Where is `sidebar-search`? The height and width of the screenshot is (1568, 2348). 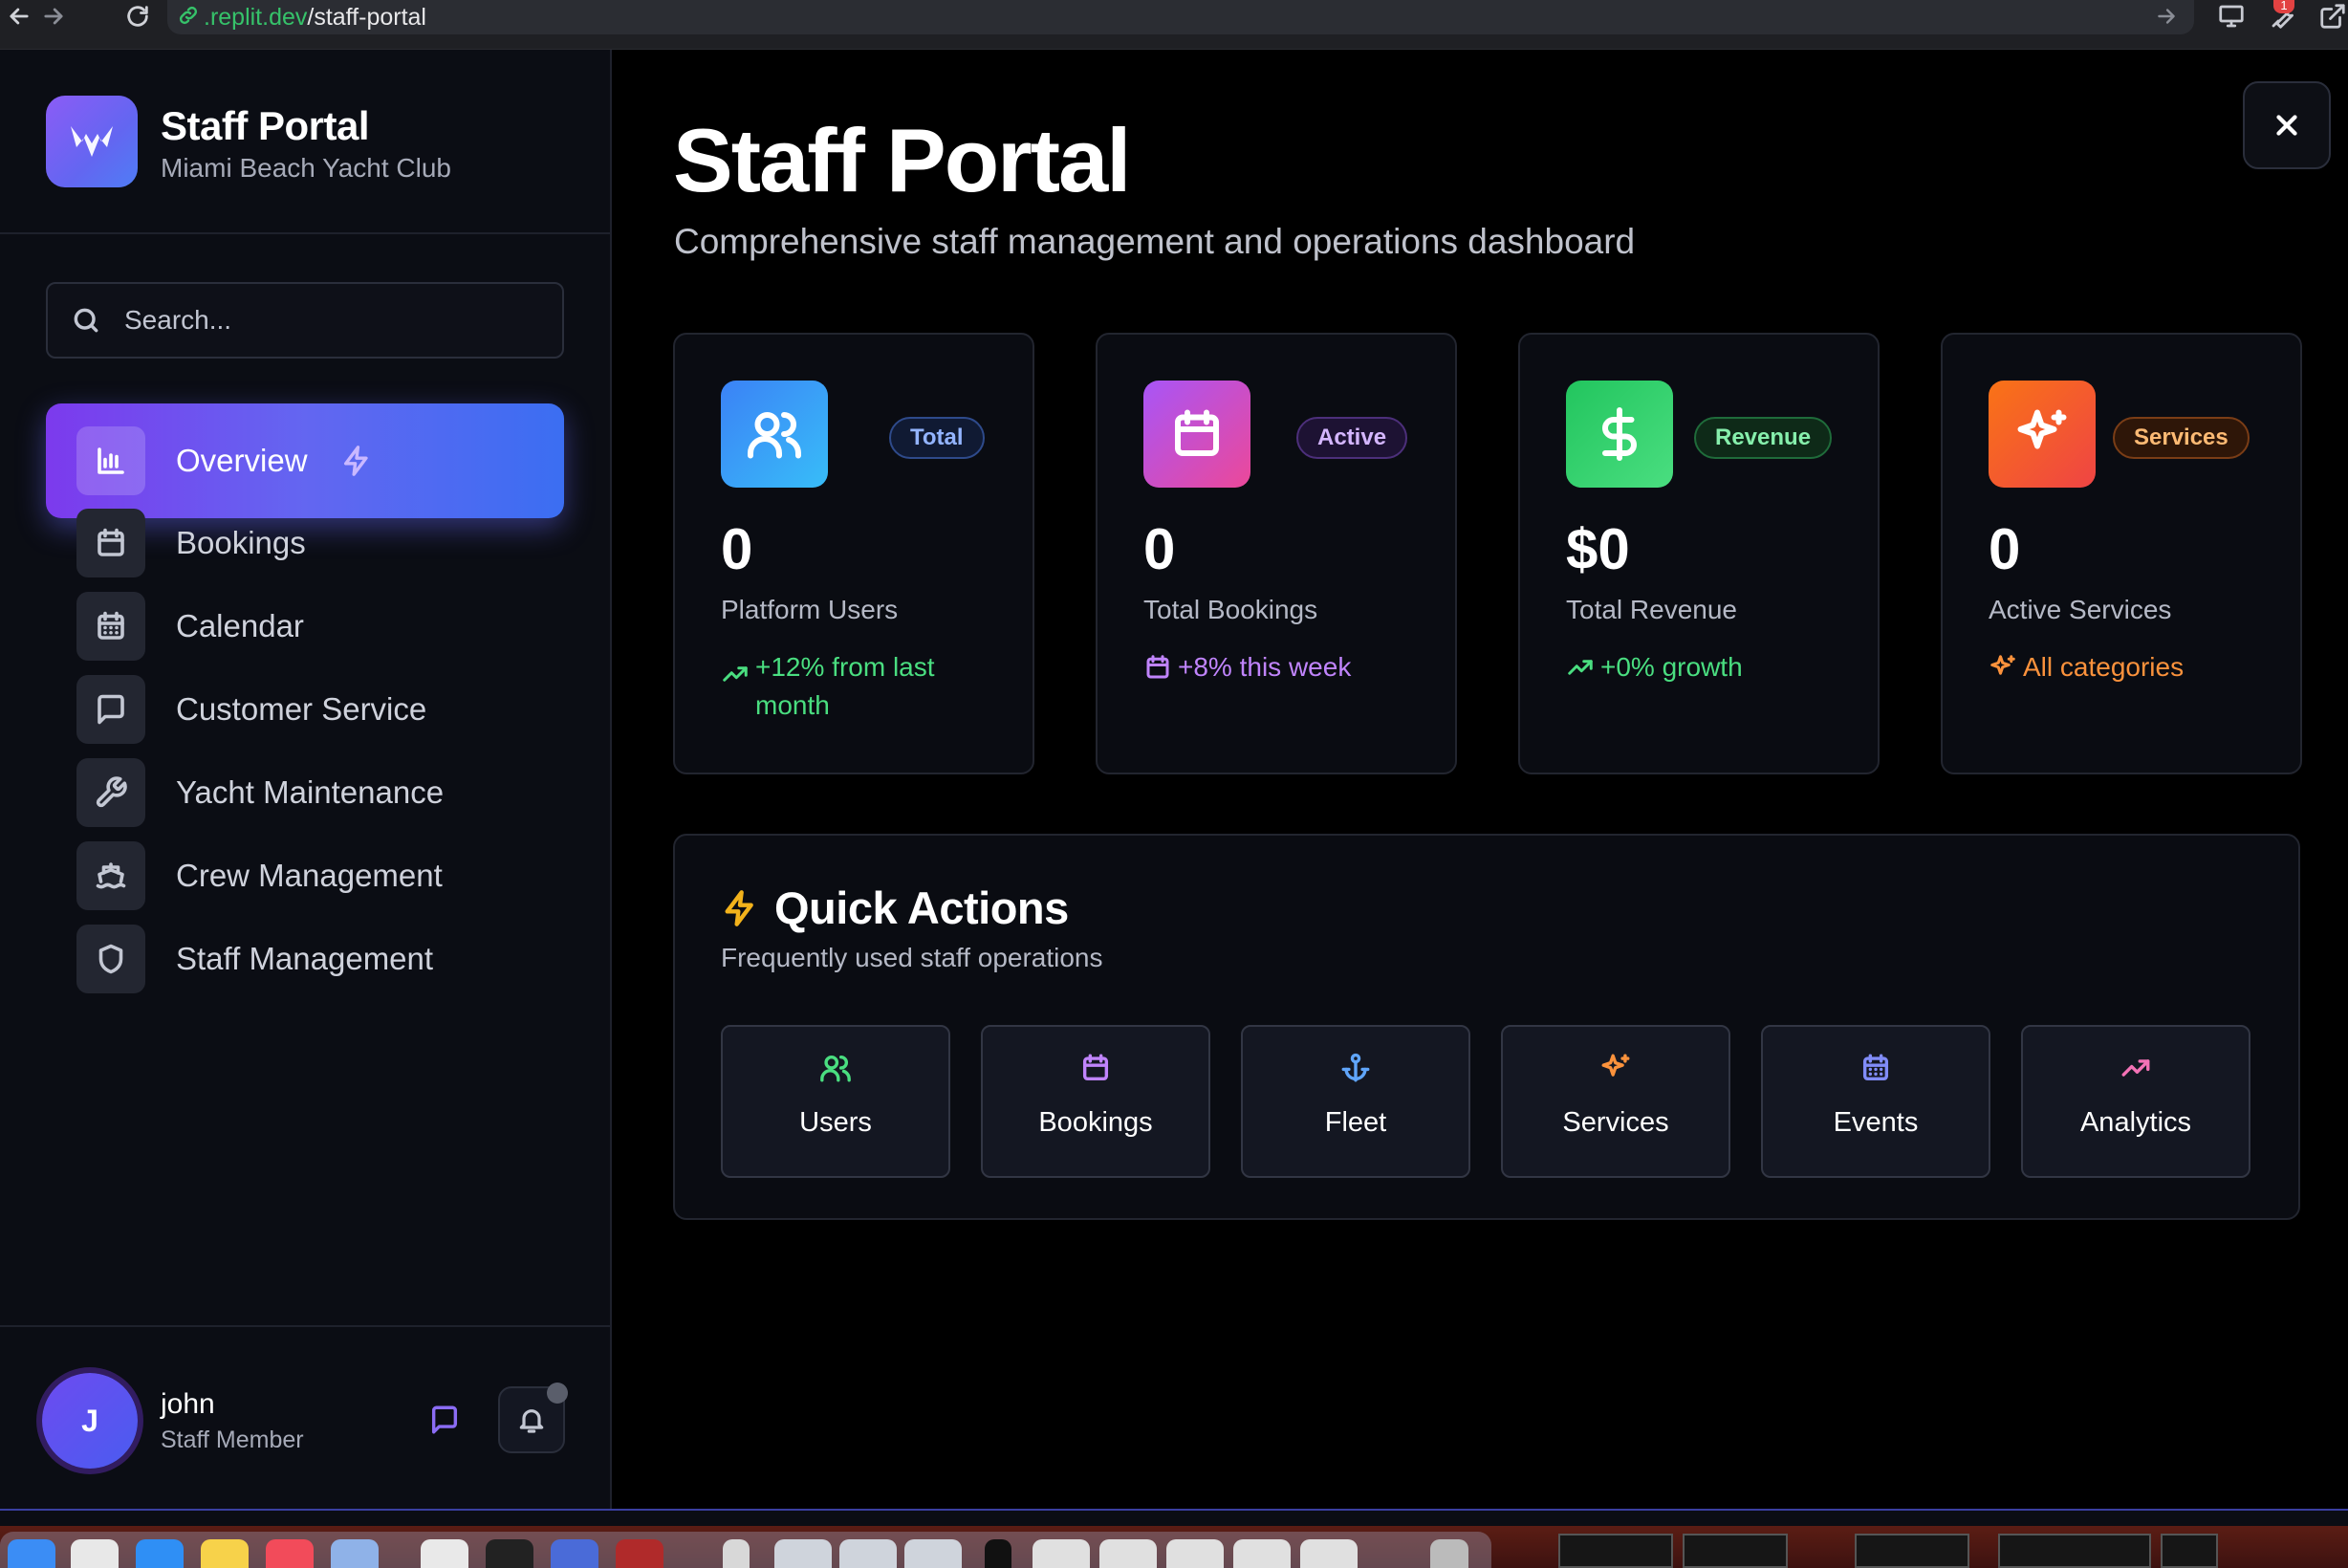
sidebar-search is located at coordinates (305, 320).